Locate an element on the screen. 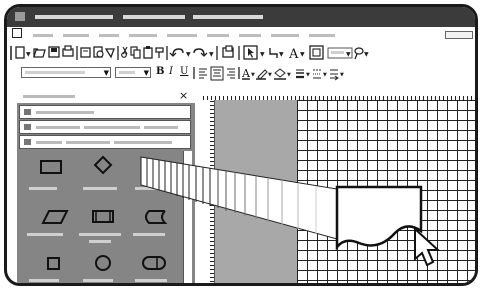 The image size is (482, 290). drag-trail is located at coordinates (239, 198).